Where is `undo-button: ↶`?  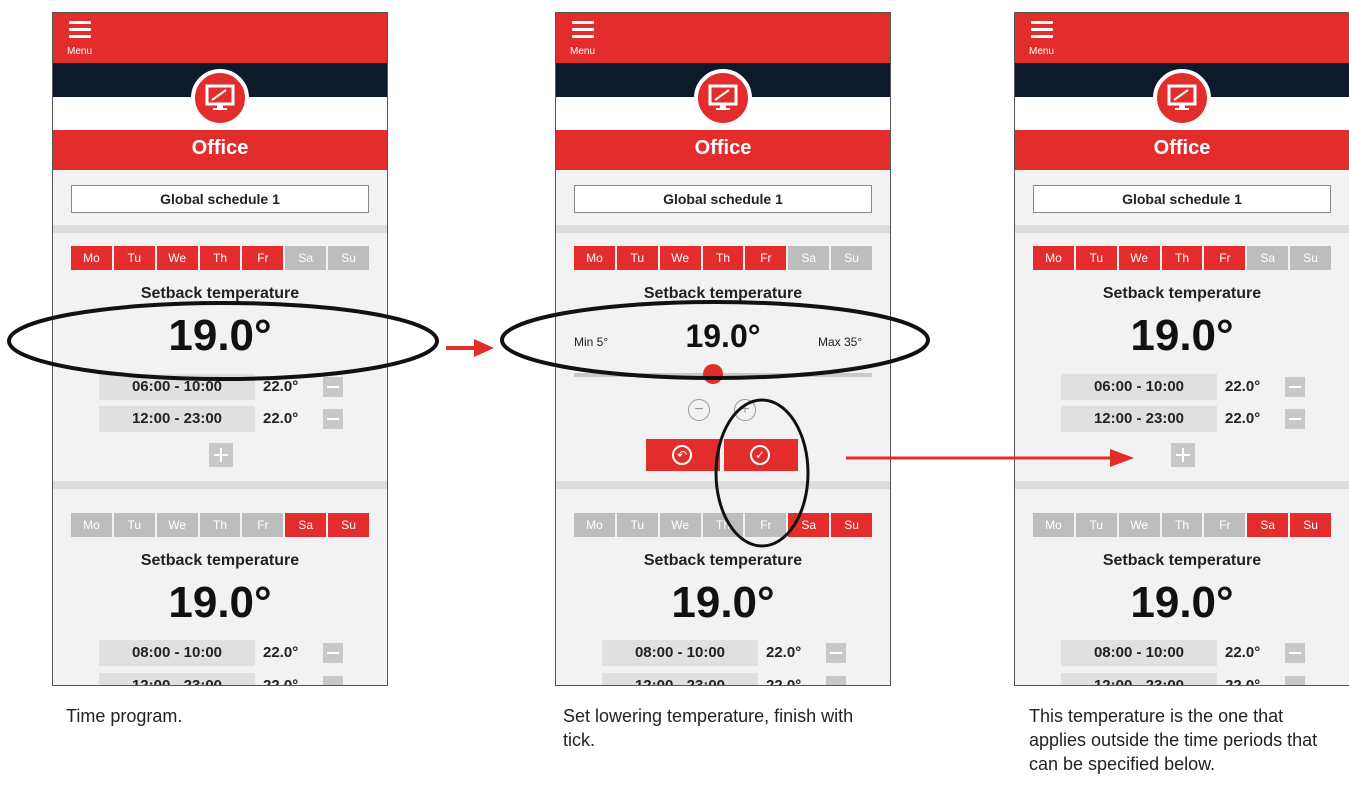
undo-button: ↶ is located at coordinates (683, 455).